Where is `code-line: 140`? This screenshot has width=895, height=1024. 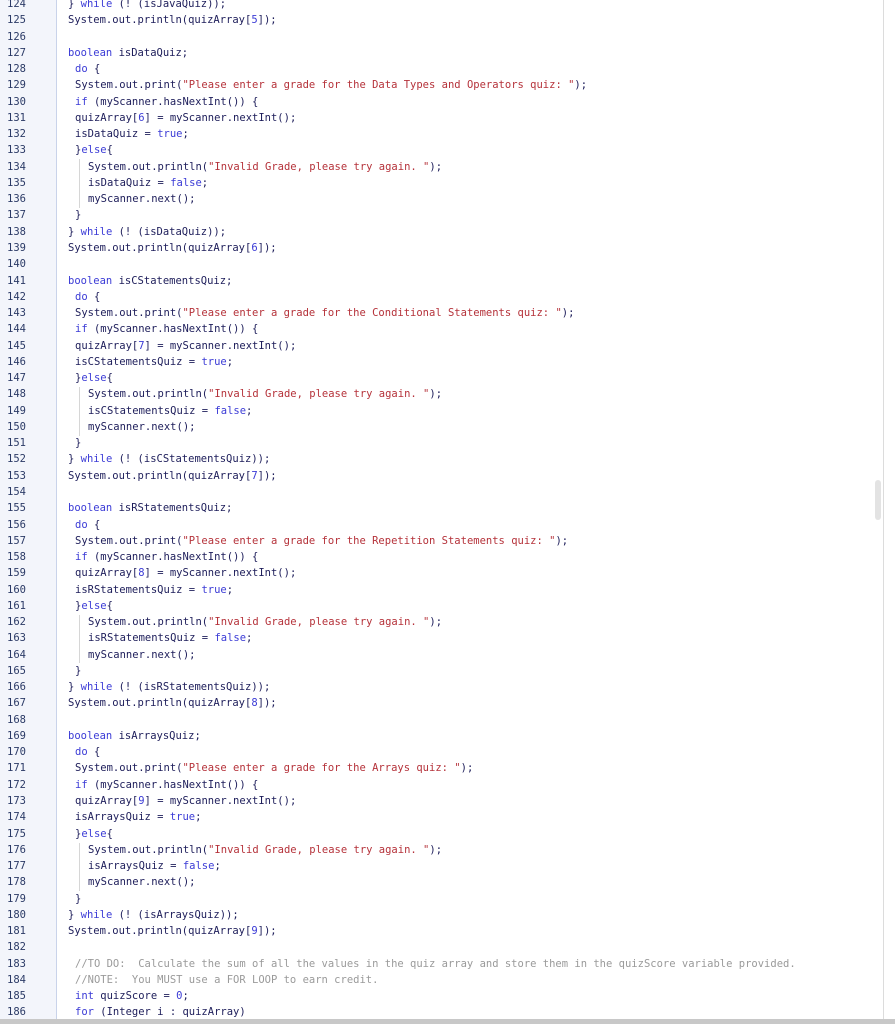 code-line: 140 is located at coordinates (441, 264).